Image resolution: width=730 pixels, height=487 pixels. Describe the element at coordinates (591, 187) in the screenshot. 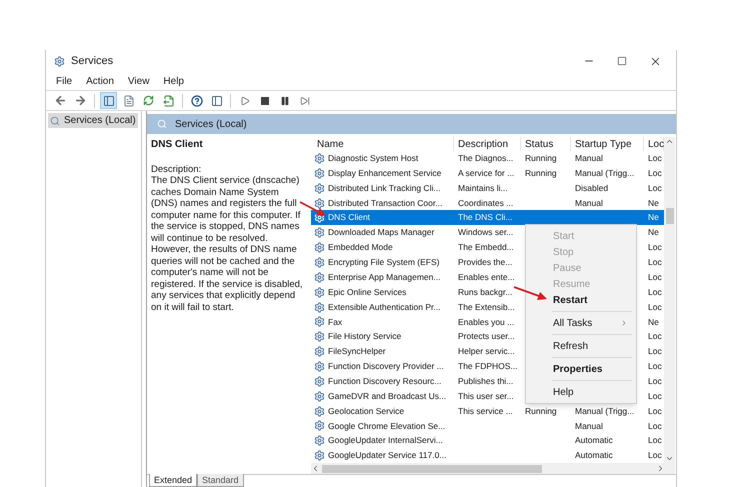

I see `startup-type-cell: Disabled` at that location.